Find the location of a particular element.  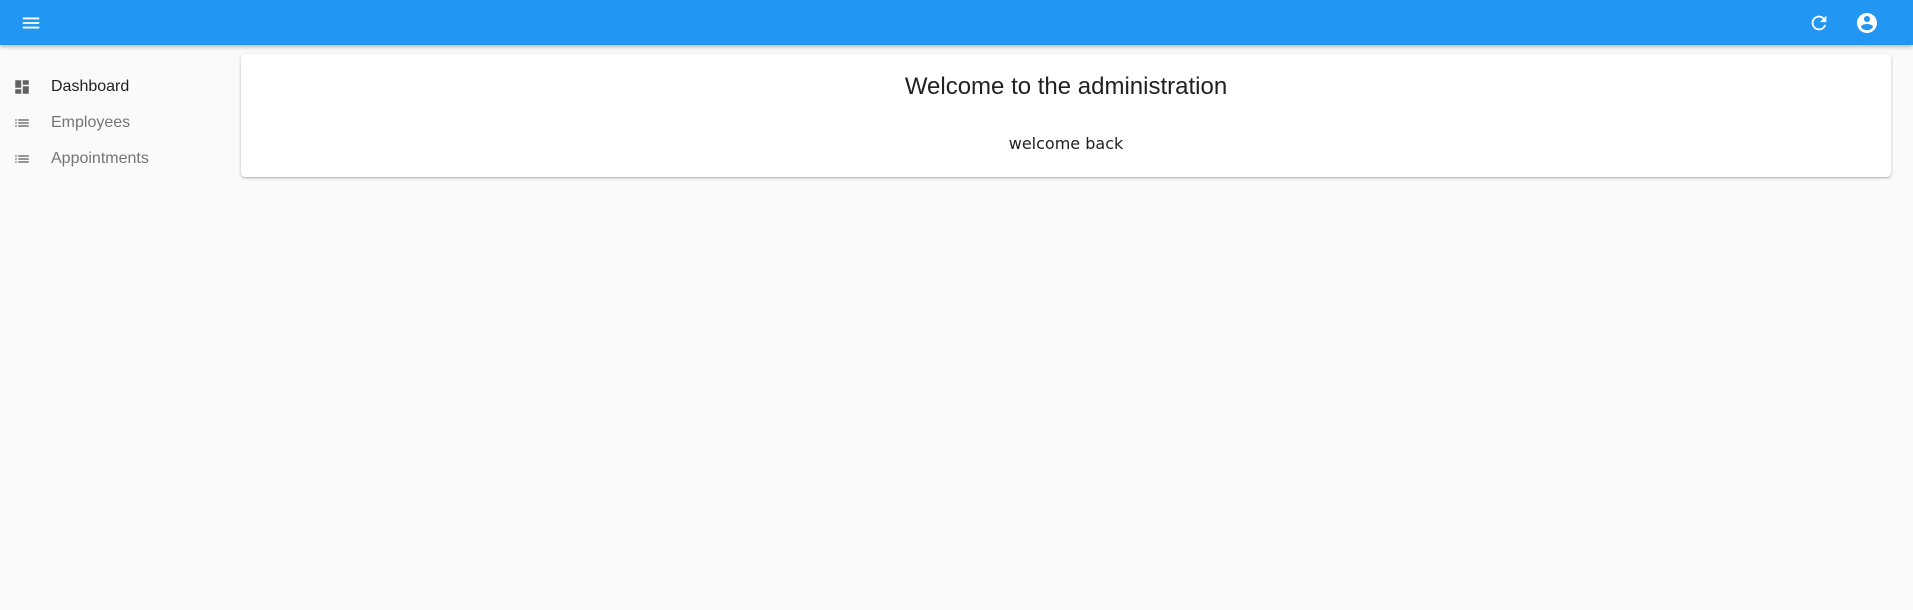

sidebar: Dashboard Employees Appointments is located at coordinates (115, 123).